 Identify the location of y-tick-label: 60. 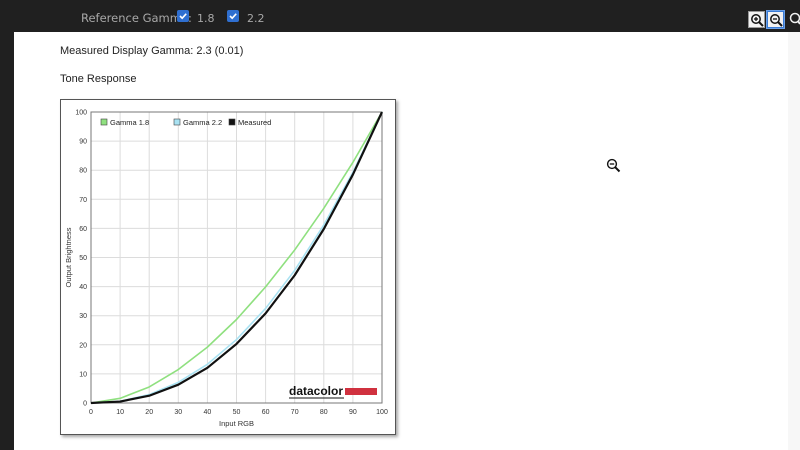
(83, 229).